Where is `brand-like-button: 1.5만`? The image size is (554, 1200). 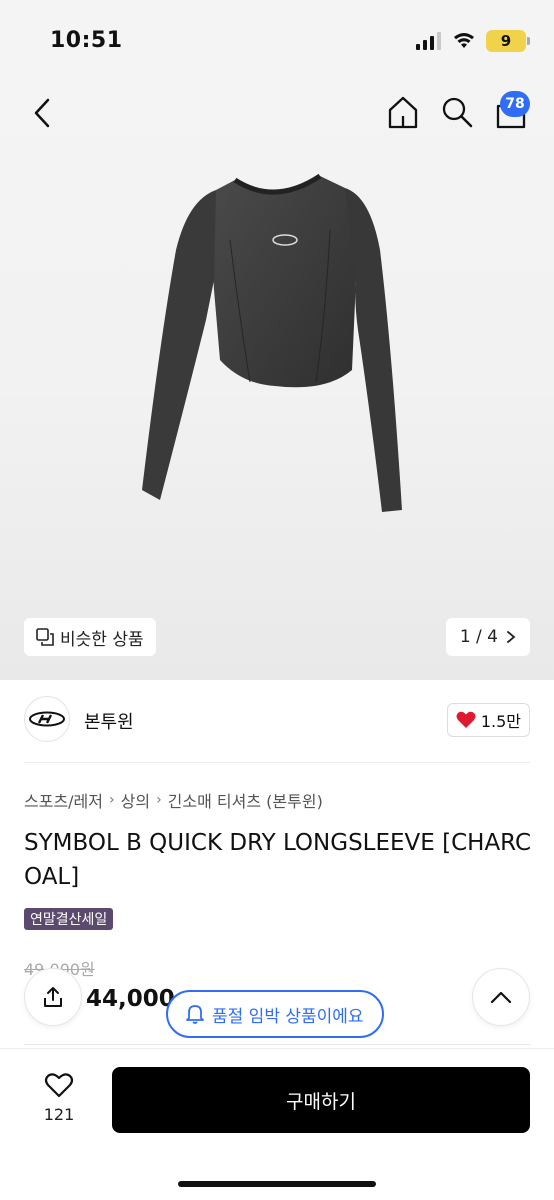 brand-like-button: 1.5만 is located at coordinates (488, 720).